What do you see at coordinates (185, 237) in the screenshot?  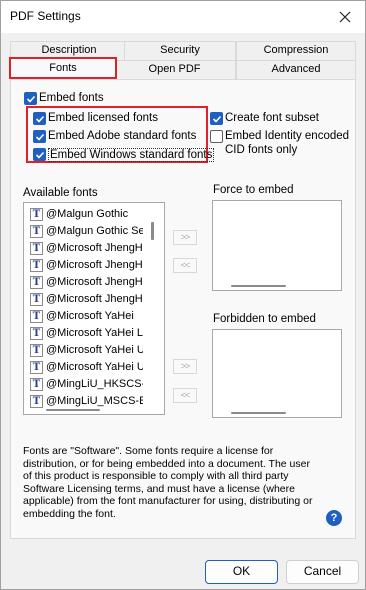 I see `add-to-force-embed-button: >>` at bounding box center [185, 237].